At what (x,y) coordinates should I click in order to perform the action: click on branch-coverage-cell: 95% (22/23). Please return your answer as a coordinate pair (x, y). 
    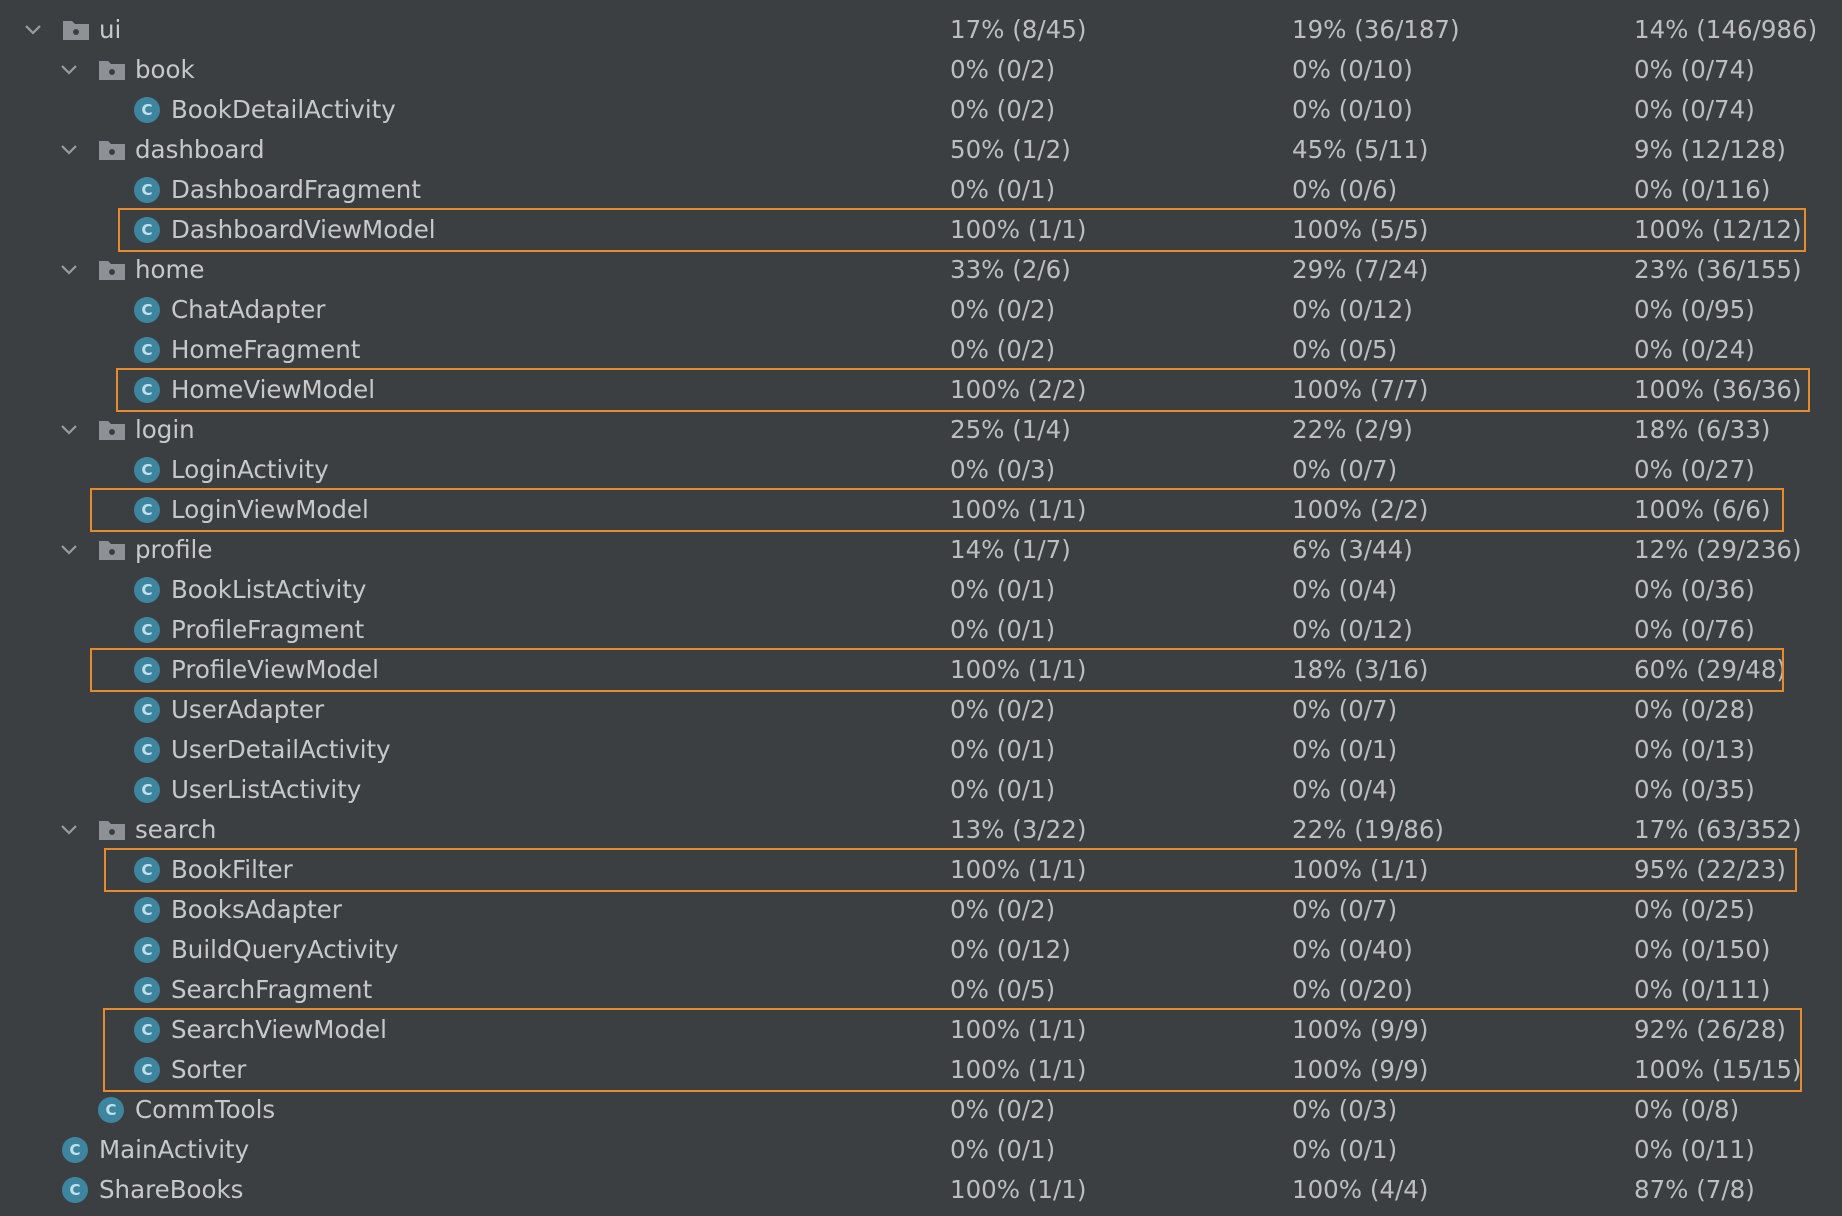
    Looking at the image, I should click on (1710, 869).